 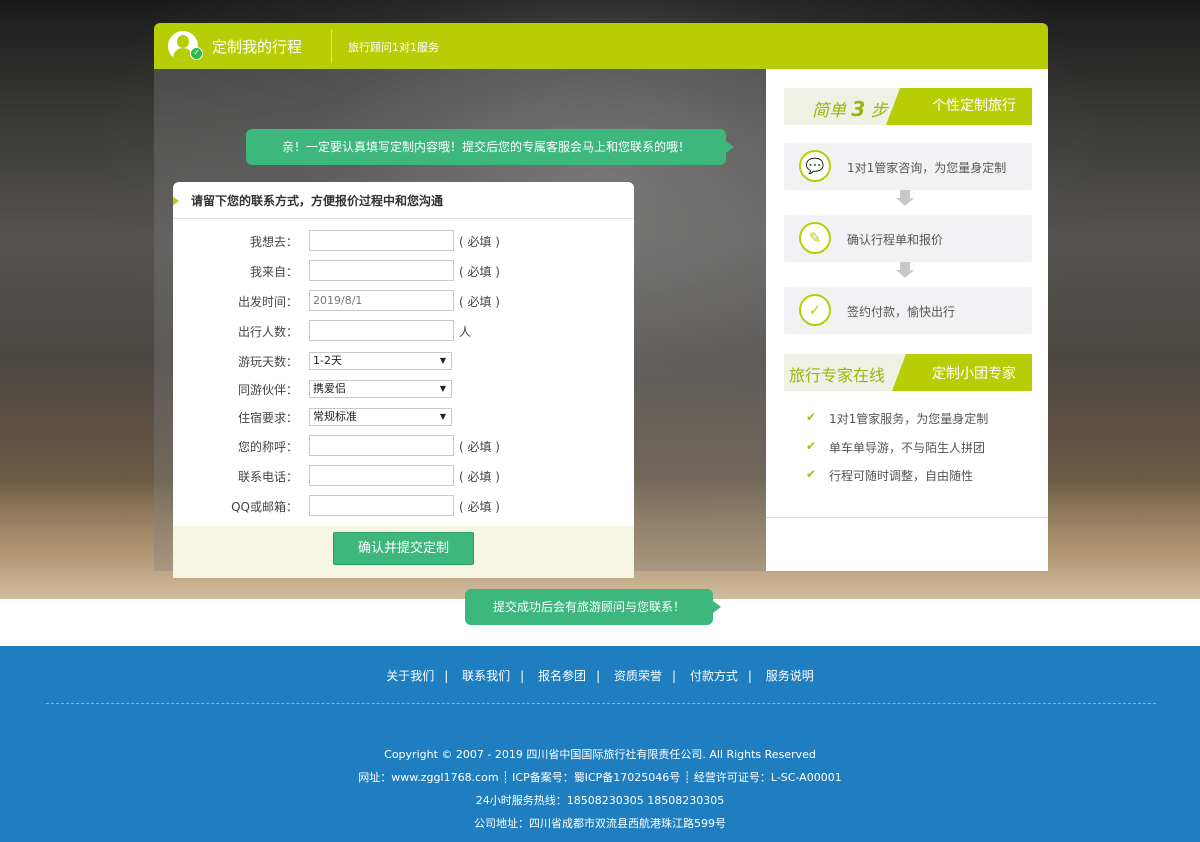 I want to click on expert-banner-title: 旅行专家在线, so click(x=837, y=375).